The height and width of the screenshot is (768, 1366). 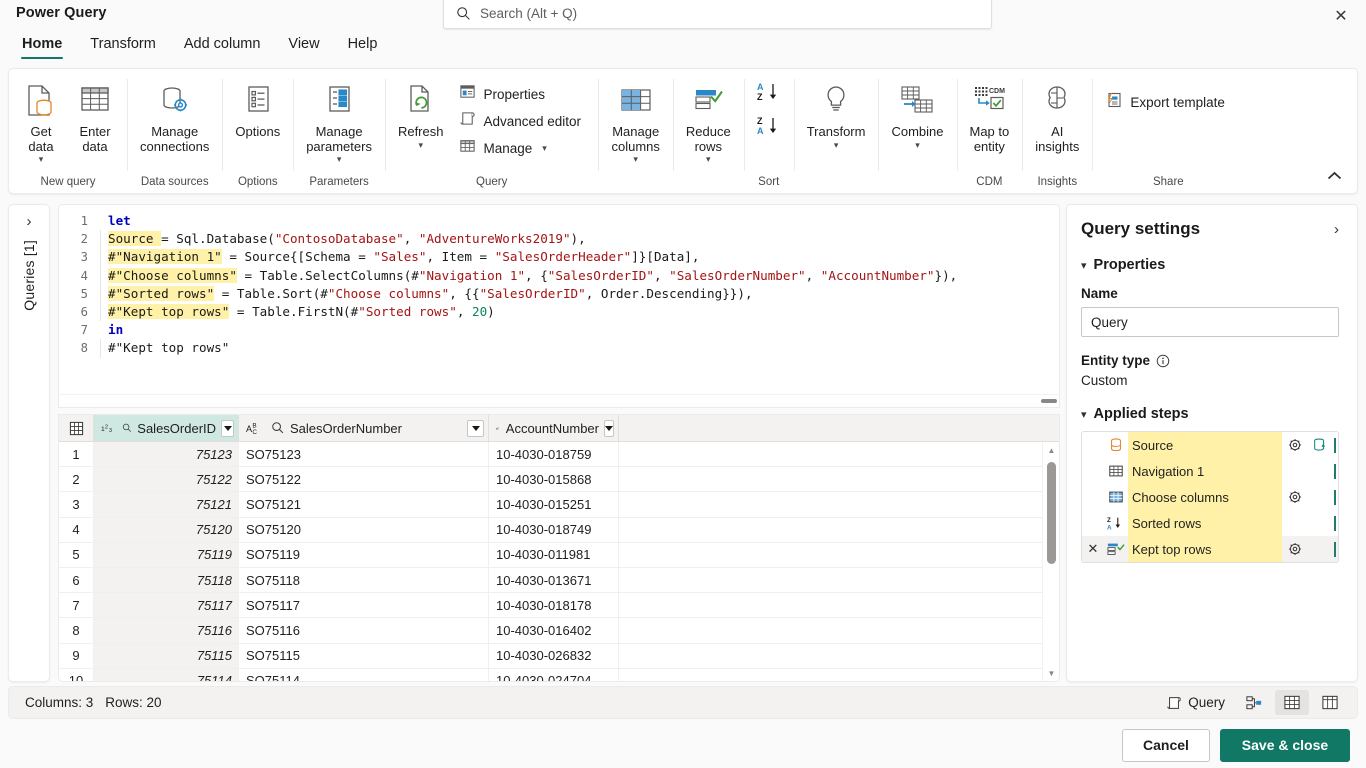 I want to click on sort-descending-button: Z A, so click(x=769, y=128).